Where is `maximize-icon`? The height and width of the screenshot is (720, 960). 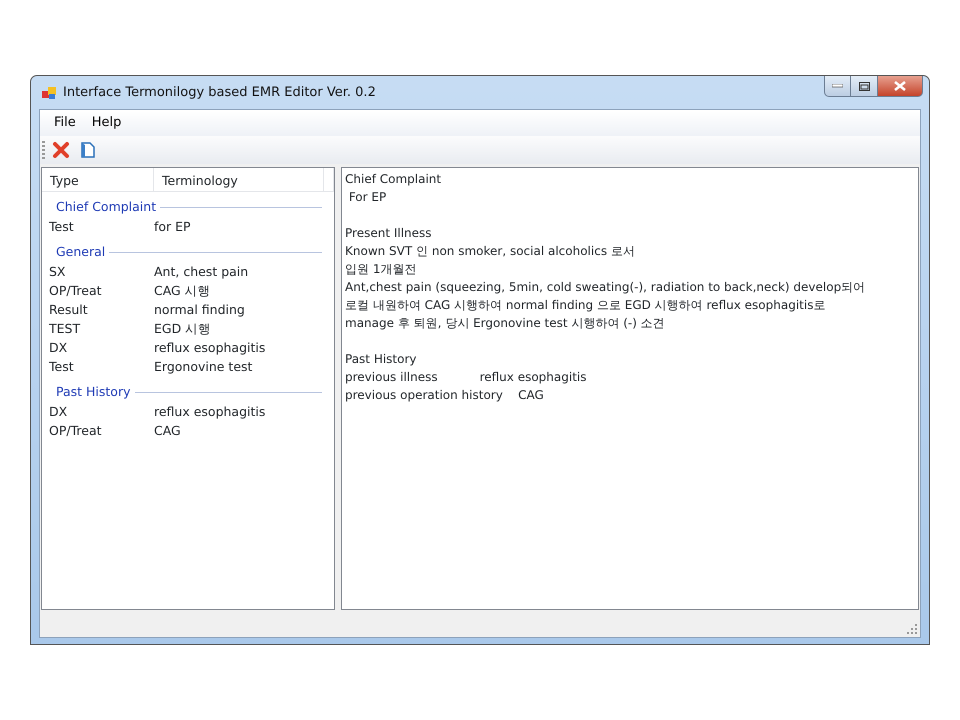
maximize-icon is located at coordinates (864, 86).